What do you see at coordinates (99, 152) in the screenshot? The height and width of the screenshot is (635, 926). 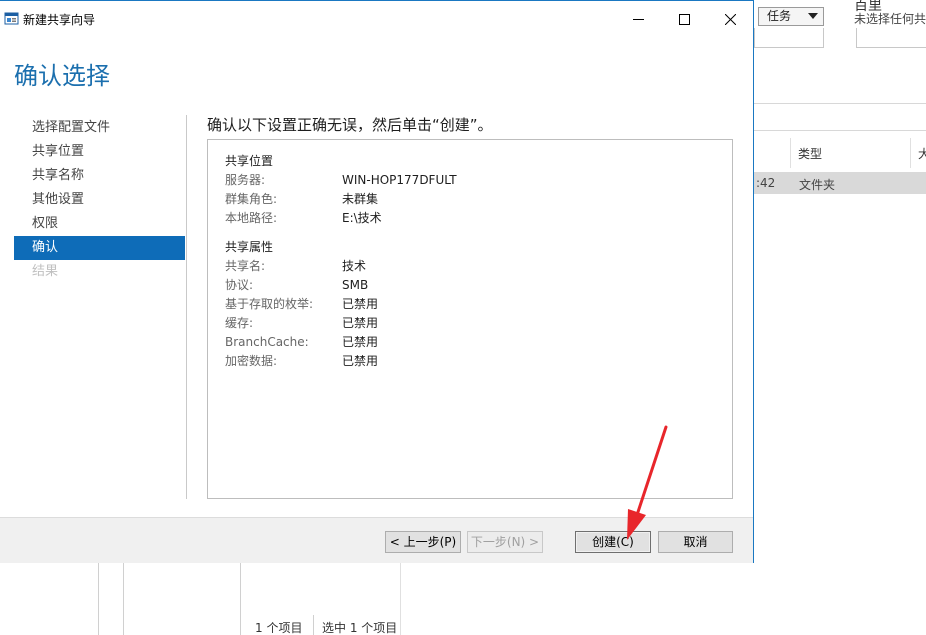 I see `step-share-location: 共享位置` at bounding box center [99, 152].